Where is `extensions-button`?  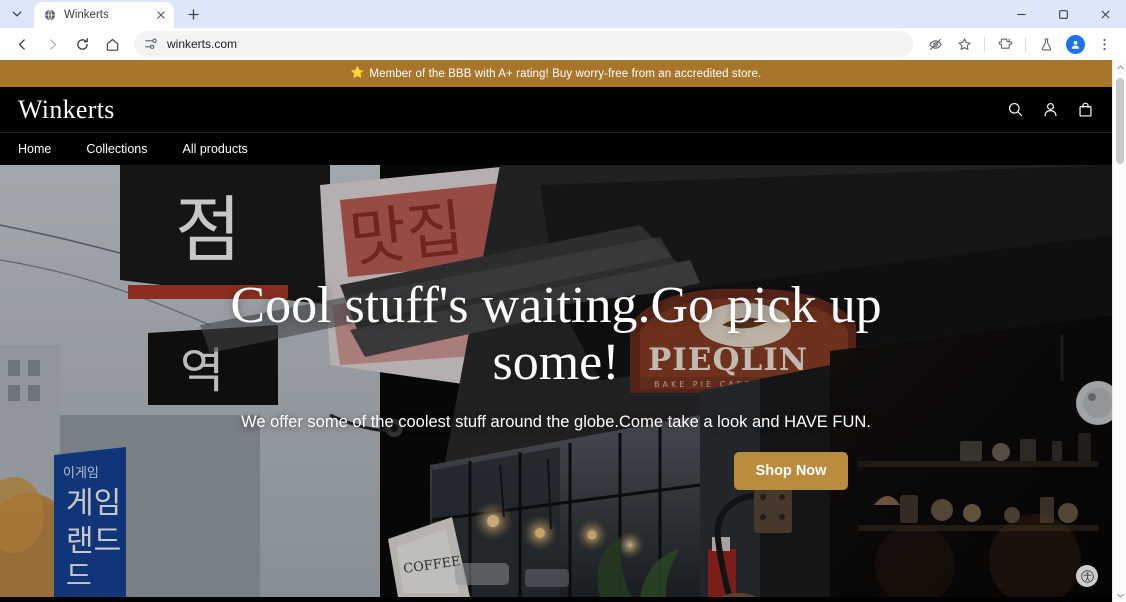
extensions-button is located at coordinates (1005, 44).